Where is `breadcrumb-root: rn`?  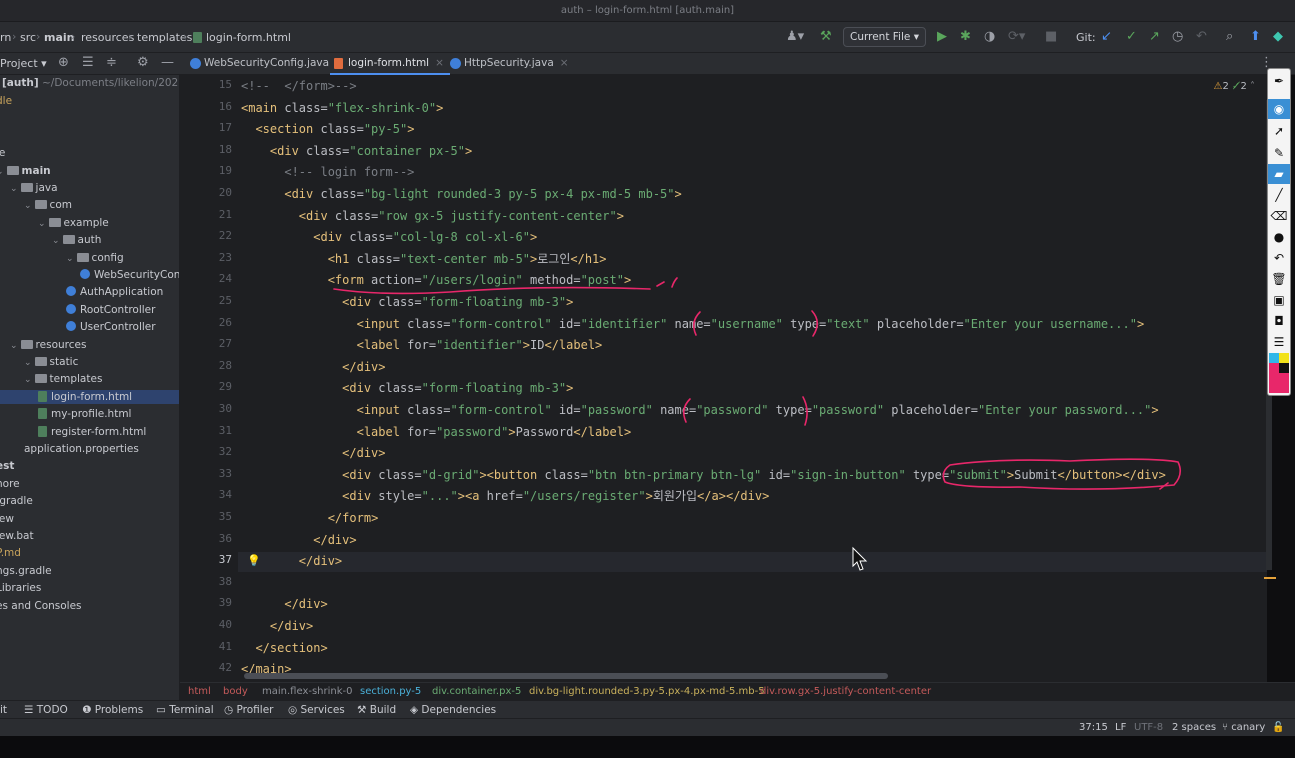 breadcrumb-root: rn is located at coordinates (5, 37).